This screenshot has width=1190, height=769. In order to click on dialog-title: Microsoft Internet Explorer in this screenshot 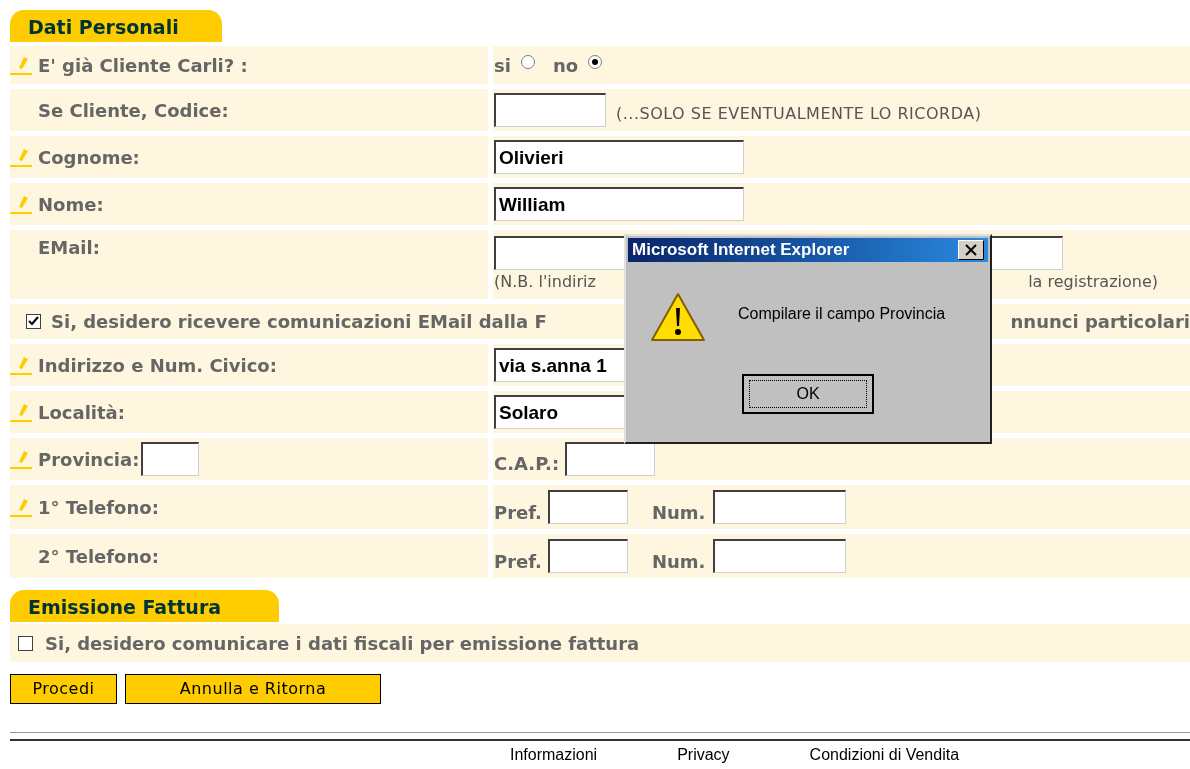, I will do `click(741, 250)`.